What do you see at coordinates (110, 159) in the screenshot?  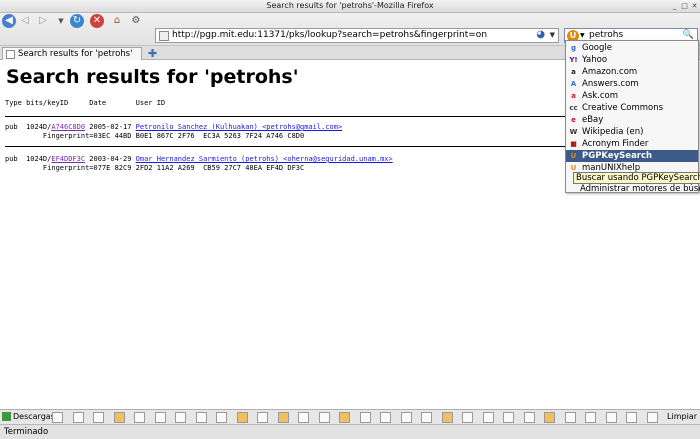 I see `key-date: 2003-04-29` at bounding box center [110, 159].